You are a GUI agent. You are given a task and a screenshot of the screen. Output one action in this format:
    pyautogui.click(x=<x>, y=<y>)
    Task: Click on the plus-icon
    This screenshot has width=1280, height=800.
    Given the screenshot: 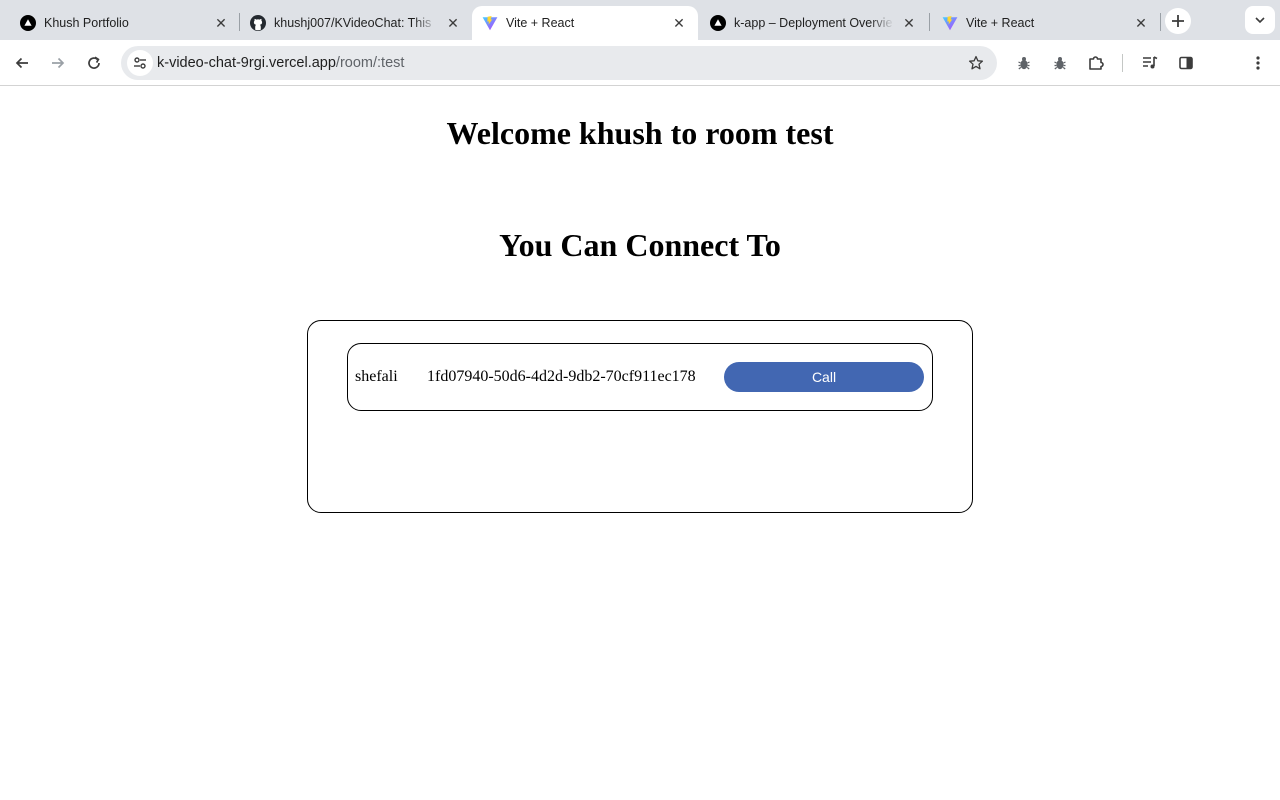 What is the action you would take?
    pyautogui.click(x=1178, y=21)
    